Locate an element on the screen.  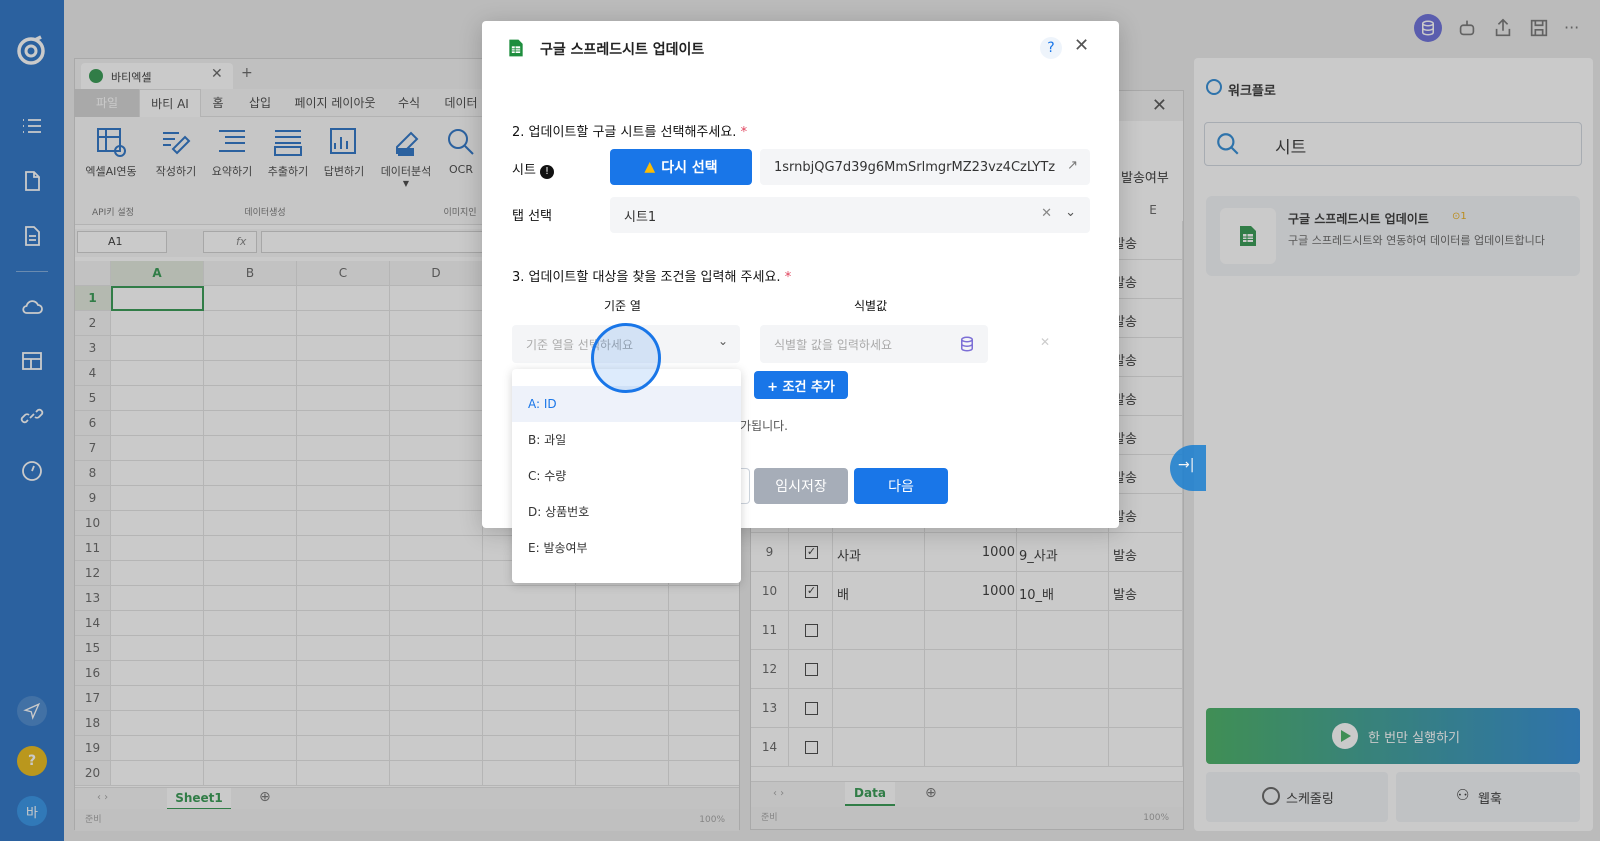
column-dropdown: A: ID B: 과일 C: 수량 D: 상품번호 E: 발송여부 is located at coordinates (626, 476).